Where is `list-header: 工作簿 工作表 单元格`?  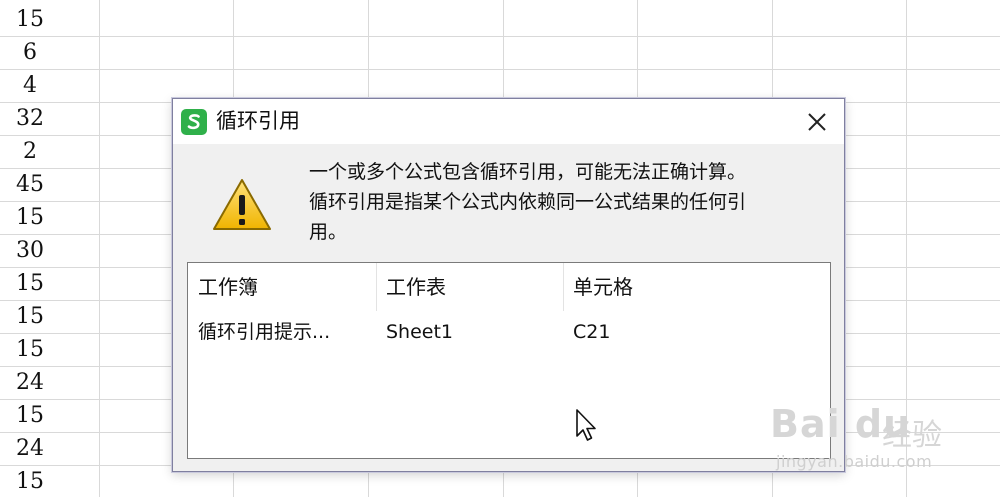
list-header: 工作簿 工作表 单元格 is located at coordinates (509, 287).